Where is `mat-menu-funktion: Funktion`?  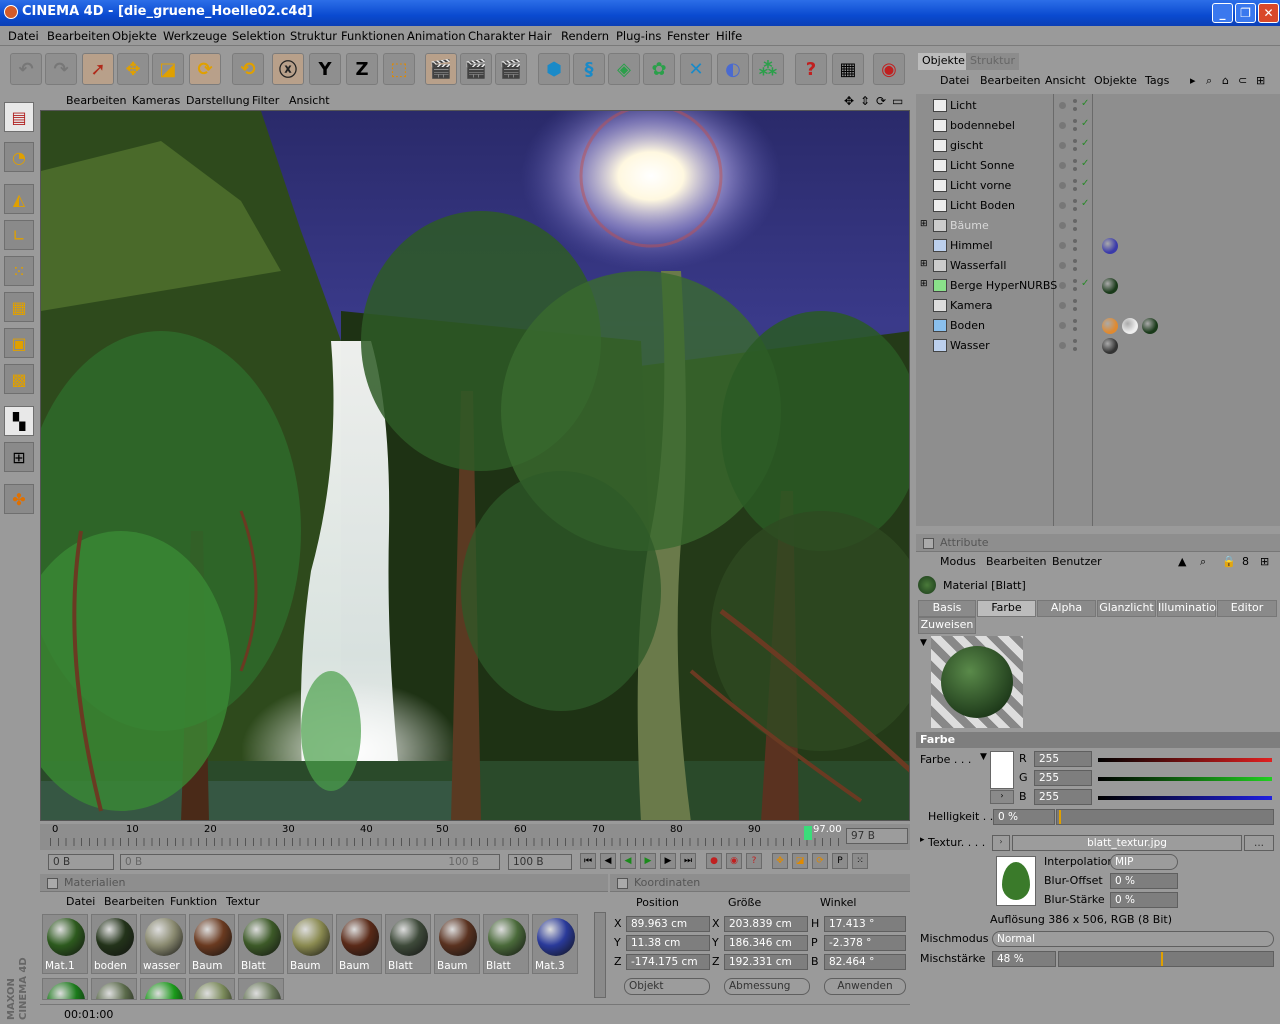 mat-menu-funktion: Funktion is located at coordinates (193, 901).